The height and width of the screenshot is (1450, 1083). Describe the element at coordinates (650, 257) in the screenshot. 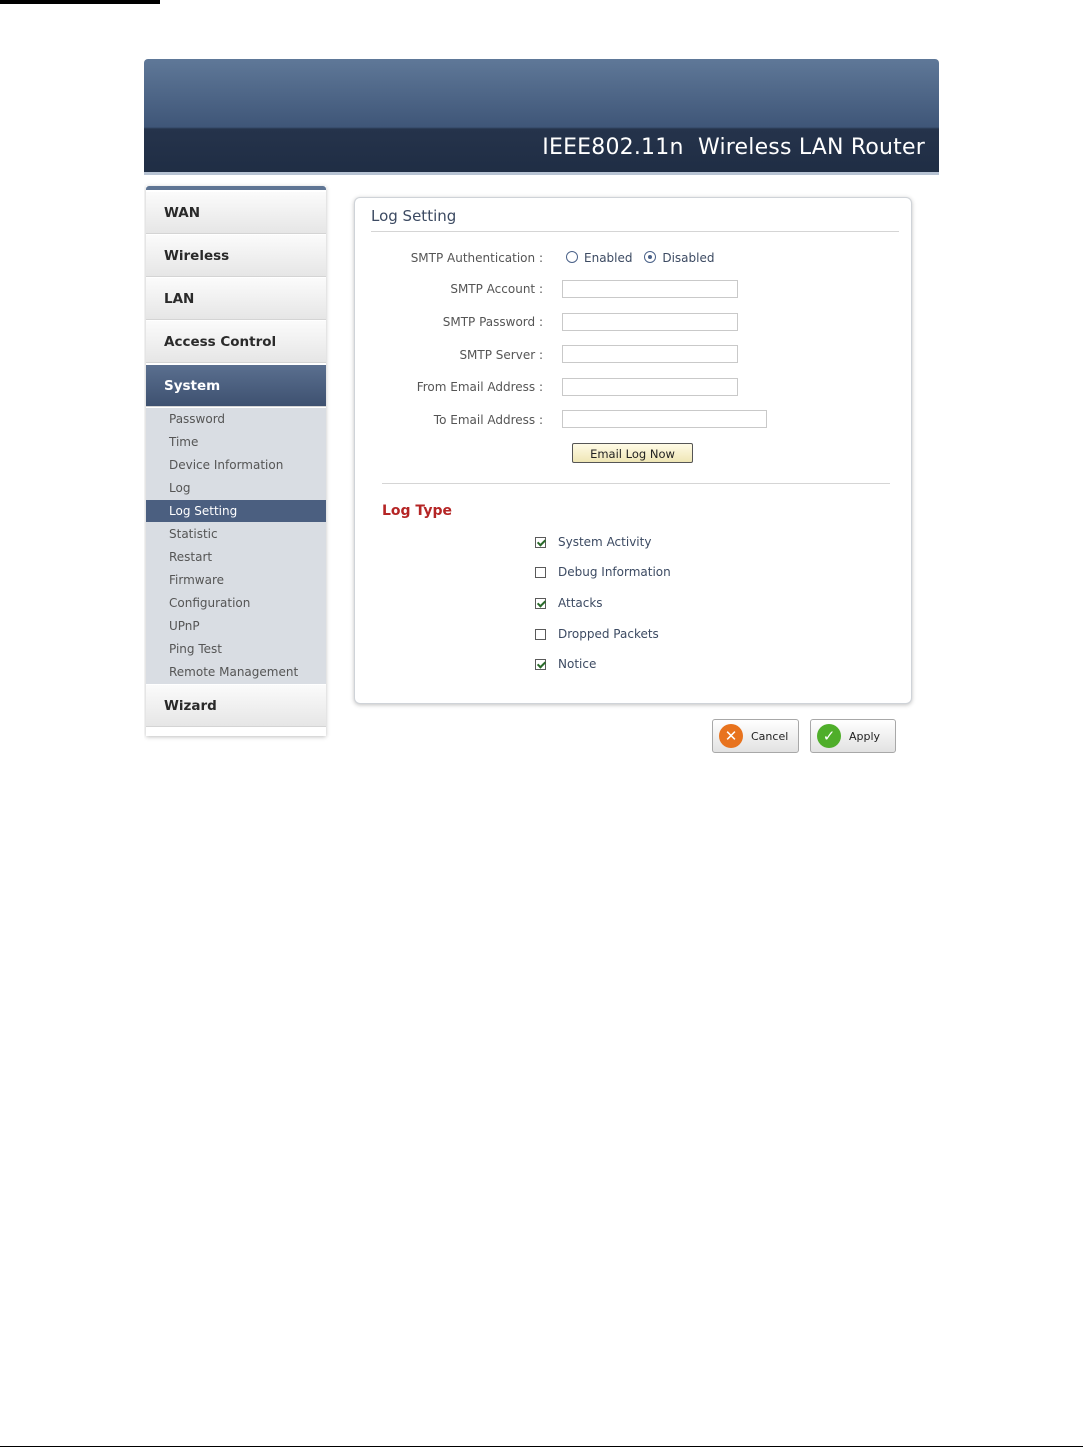

I see `radio-disabled` at that location.